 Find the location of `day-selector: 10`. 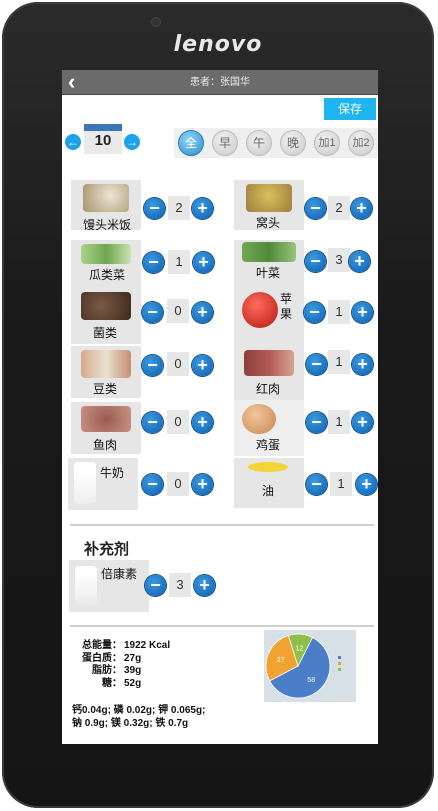

day-selector: 10 is located at coordinates (103, 139).